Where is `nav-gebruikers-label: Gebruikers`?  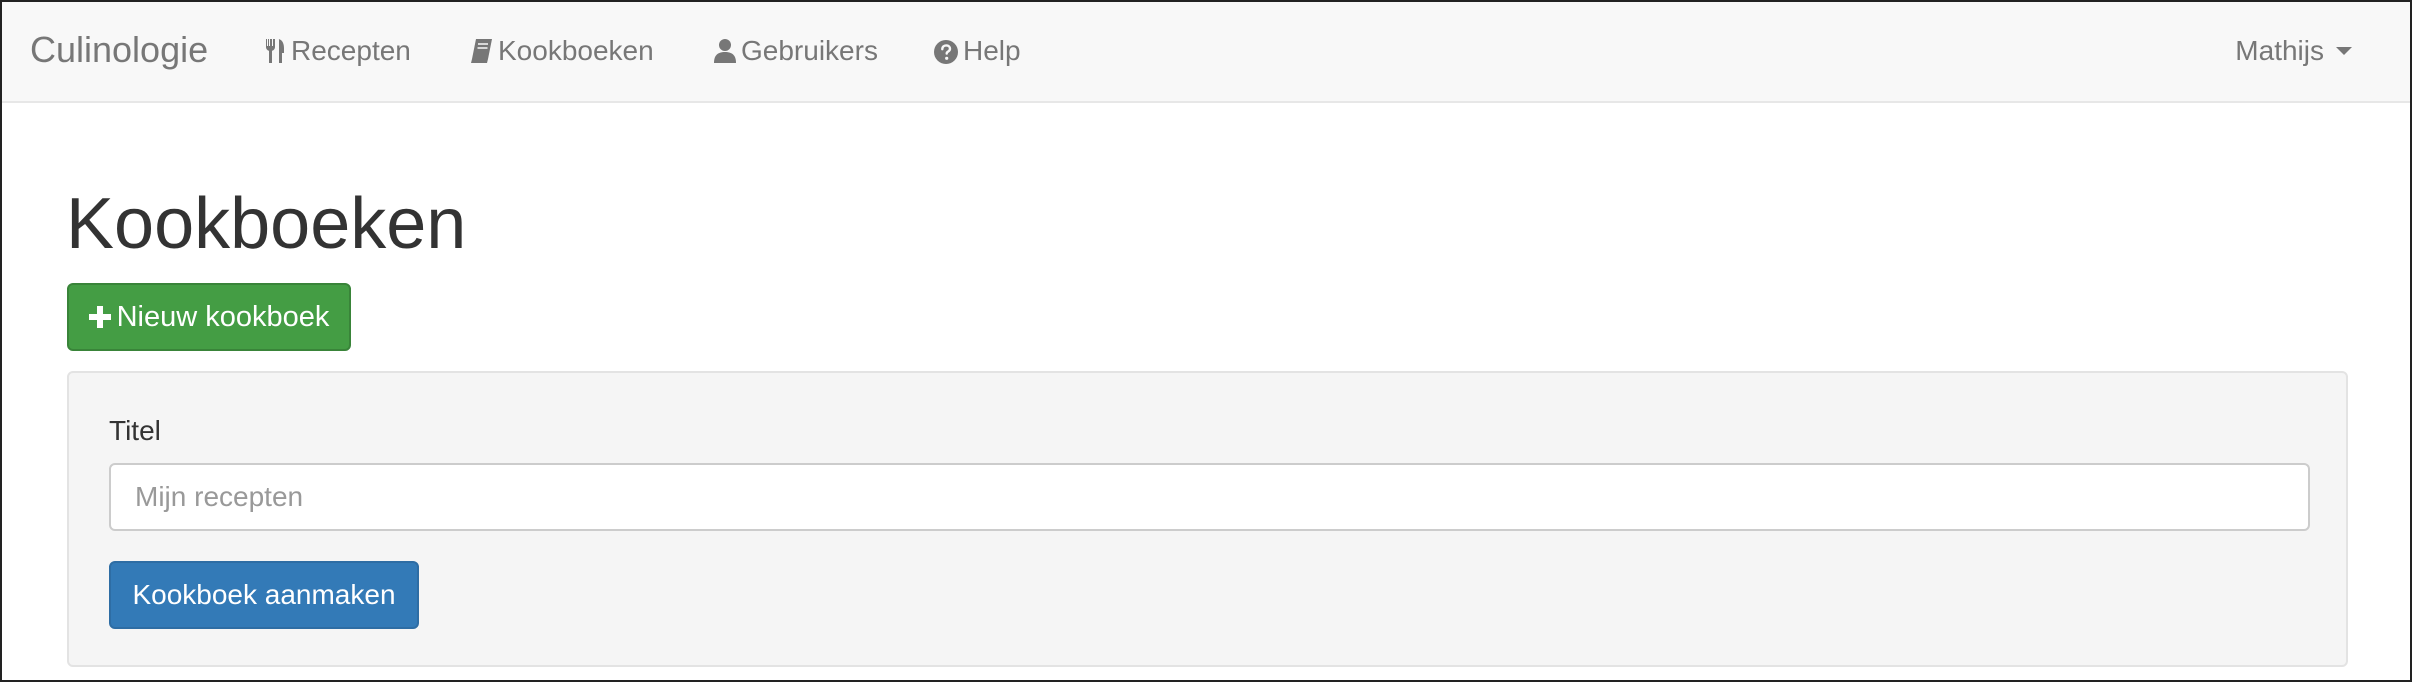 nav-gebruikers-label: Gebruikers is located at coordinates (809, 50).